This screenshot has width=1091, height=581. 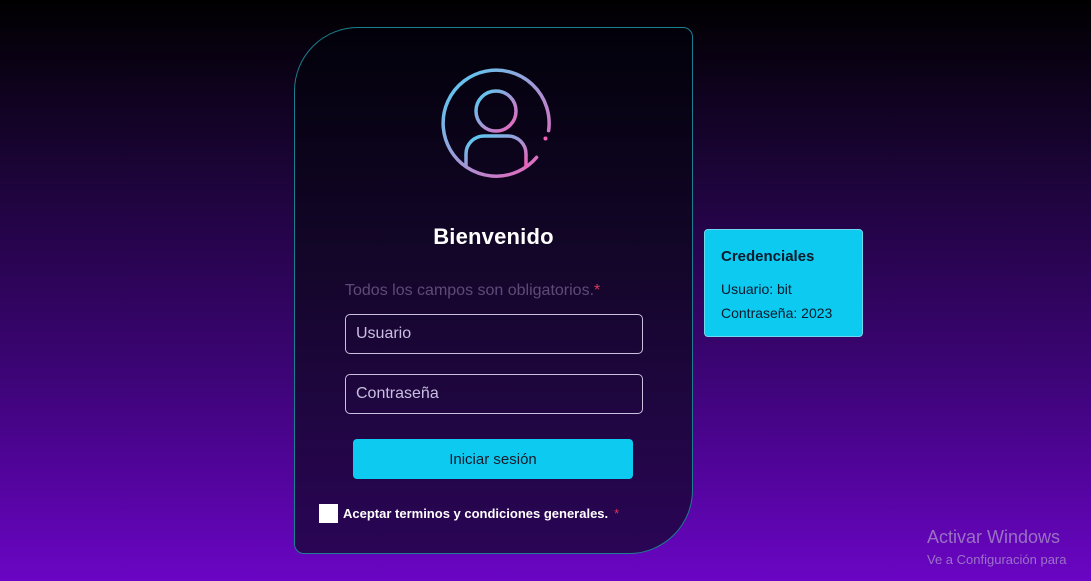 I want to click on required-note-text: Todos los campos son obligatorios., so click(x=470, y=290).